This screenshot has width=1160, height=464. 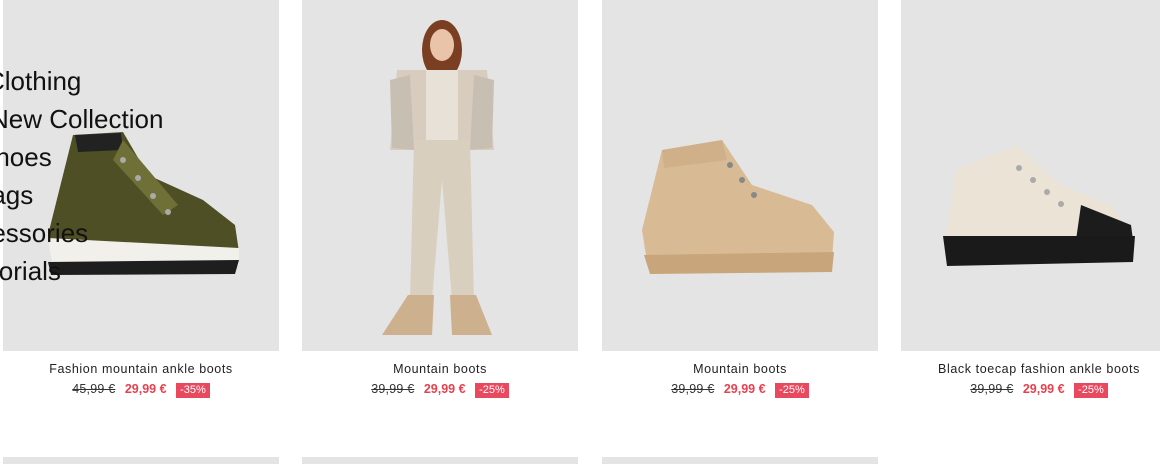 I want to click on product-name: Fashion mountain ankle boots, so click(x=141, y=369).